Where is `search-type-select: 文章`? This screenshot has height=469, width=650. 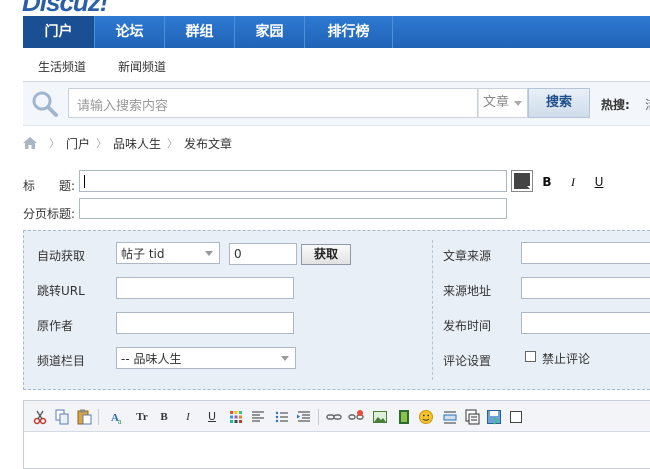
search-type-select: 文章 is located at coordinates (503, 103).